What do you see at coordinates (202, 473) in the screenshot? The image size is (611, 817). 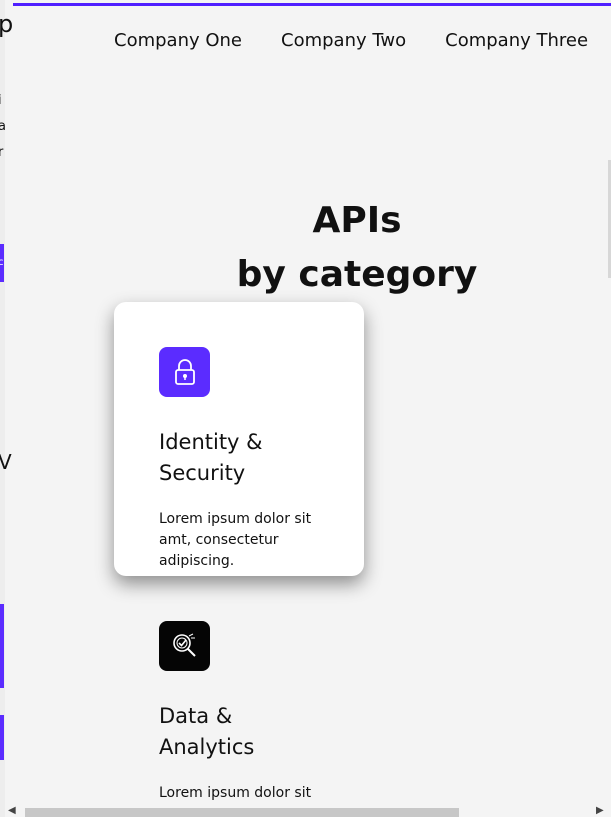 I see `card-title-line: Security` at bounding box center [202, 473].